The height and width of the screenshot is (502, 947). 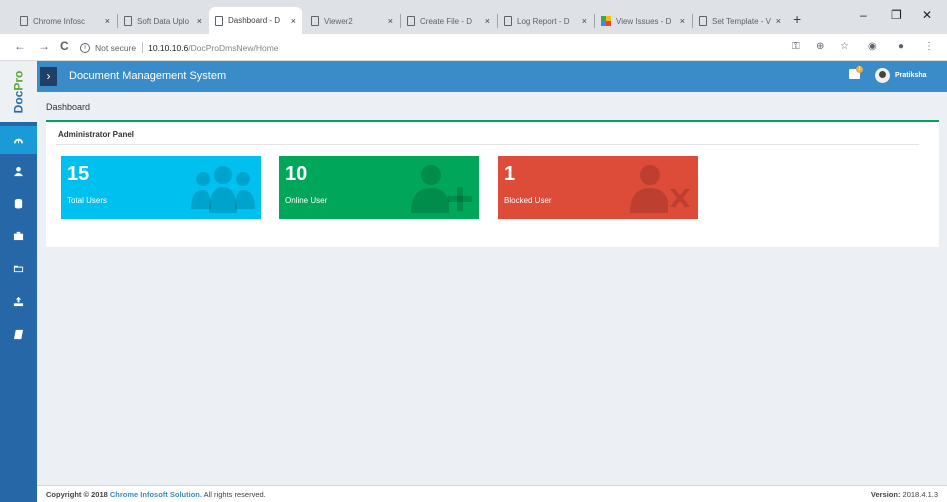 I want to click on upload-icon, so click(x=18, y=301).